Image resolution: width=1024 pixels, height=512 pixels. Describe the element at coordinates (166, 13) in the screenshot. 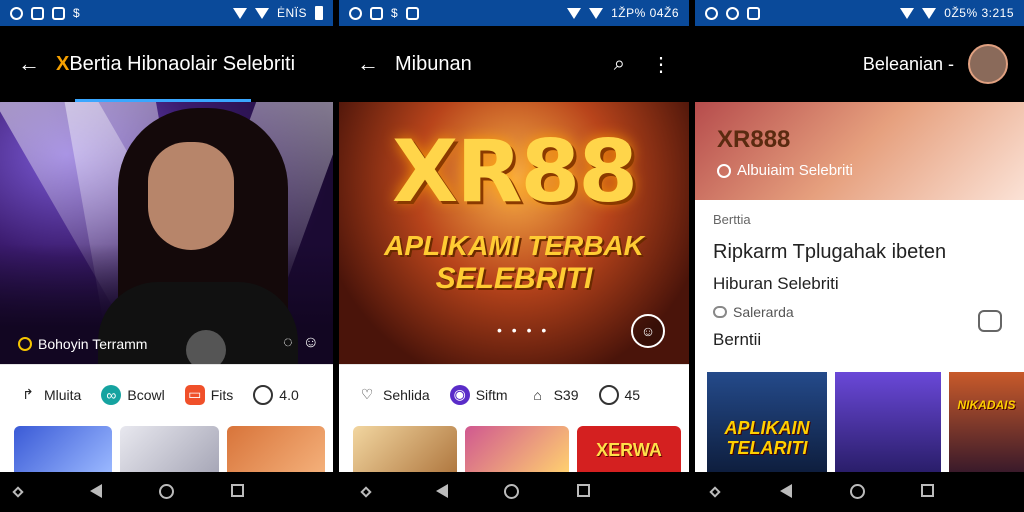

I see `status-bar: $ ĖNÏS` at that location.